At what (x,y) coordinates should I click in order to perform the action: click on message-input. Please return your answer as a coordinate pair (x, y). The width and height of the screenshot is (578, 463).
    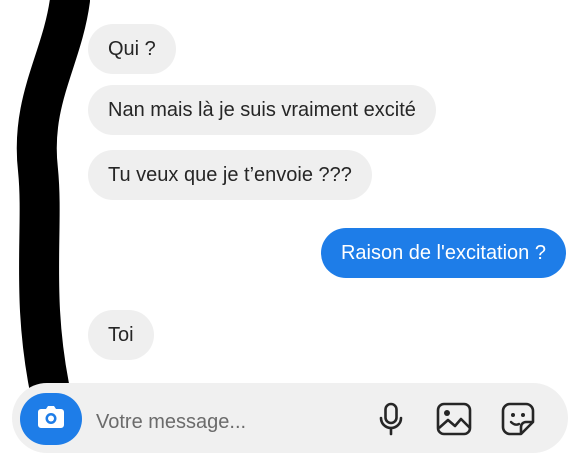
    Looking at the image, I should click on (221, 422).